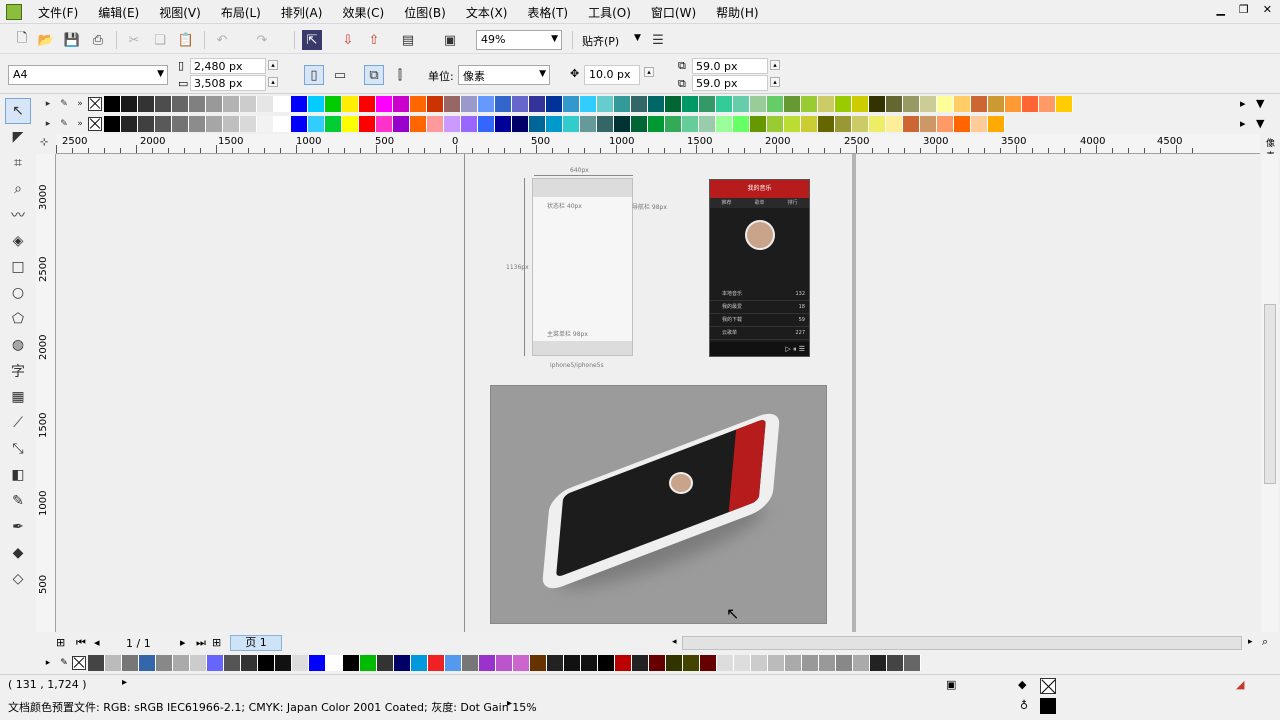 This screenshot has width=1280, height=720. I want to click on hscroll-left-icon: ◂, so click(674, 642).